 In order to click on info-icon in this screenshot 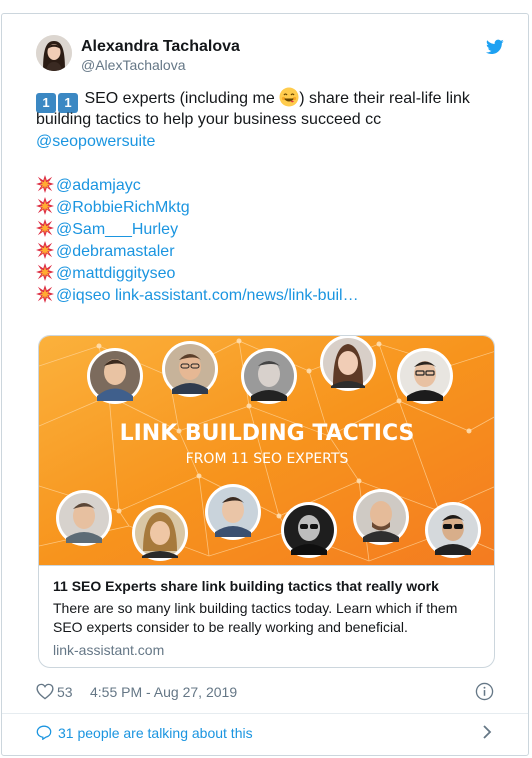, I will do `click(484, 691)`.